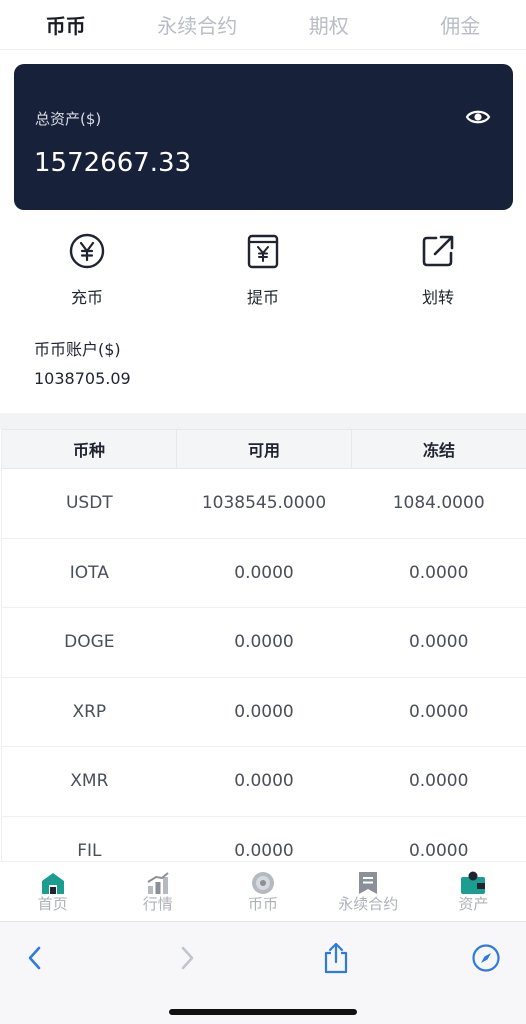 The width and height of the screenshot is (526, 1024). I want to click on back-icon, so click(34, 958).